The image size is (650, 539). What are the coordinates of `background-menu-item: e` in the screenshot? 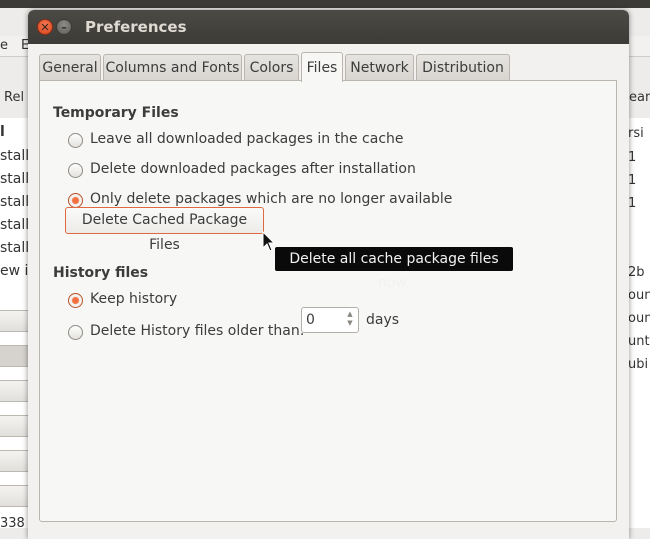 It's located at (4, 45).